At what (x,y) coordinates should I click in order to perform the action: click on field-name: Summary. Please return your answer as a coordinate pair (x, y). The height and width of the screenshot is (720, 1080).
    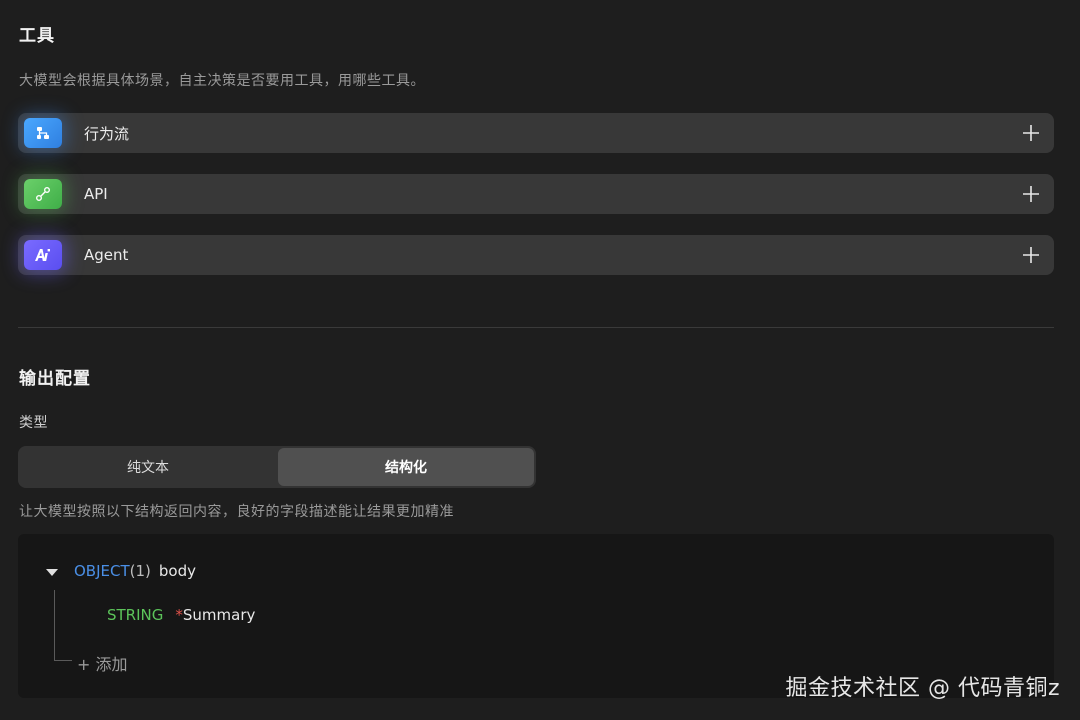
    Looking at the image, I should click on (219, 615).